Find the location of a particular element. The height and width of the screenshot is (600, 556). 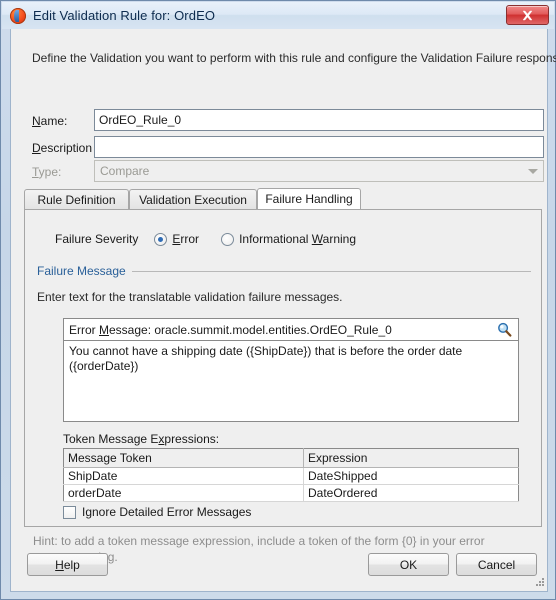

tab-rule-definition: Rule Definition is located at coordinates (76, 199).